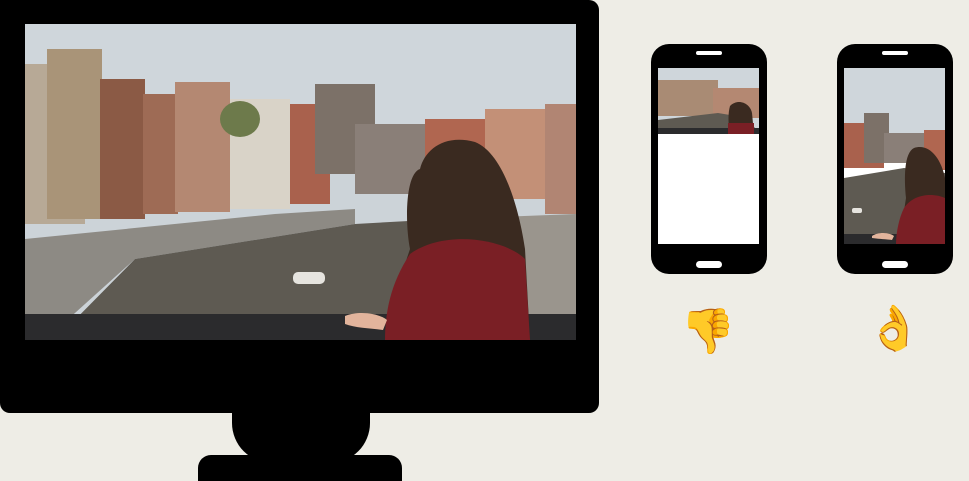 This screenshot has width=969, height=481. What do you see at coordinates (708, 331) in the screenshot?
I see `thumbs-down-icon: 👎` at bounding box center [708, 331].